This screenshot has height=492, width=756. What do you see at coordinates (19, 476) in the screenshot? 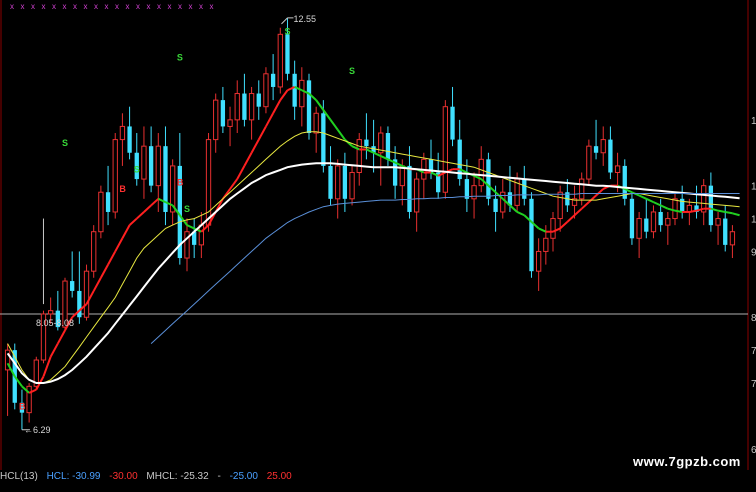
I see `indicator-label-hcl: HCL(13)` at bounding box center [19, 476].